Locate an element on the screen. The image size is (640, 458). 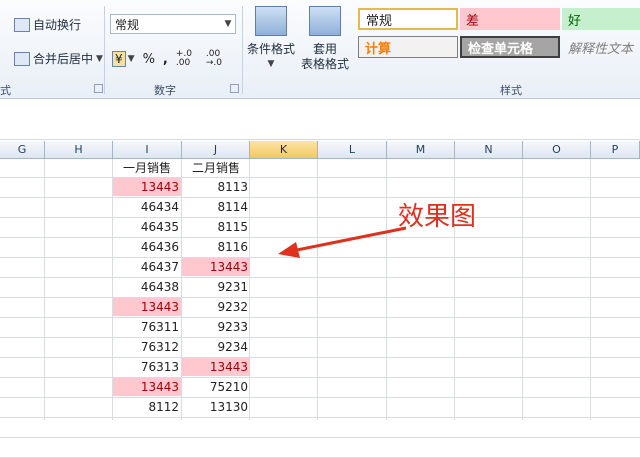
data-cell-j: 9234 is located at coordinates (216, 347).